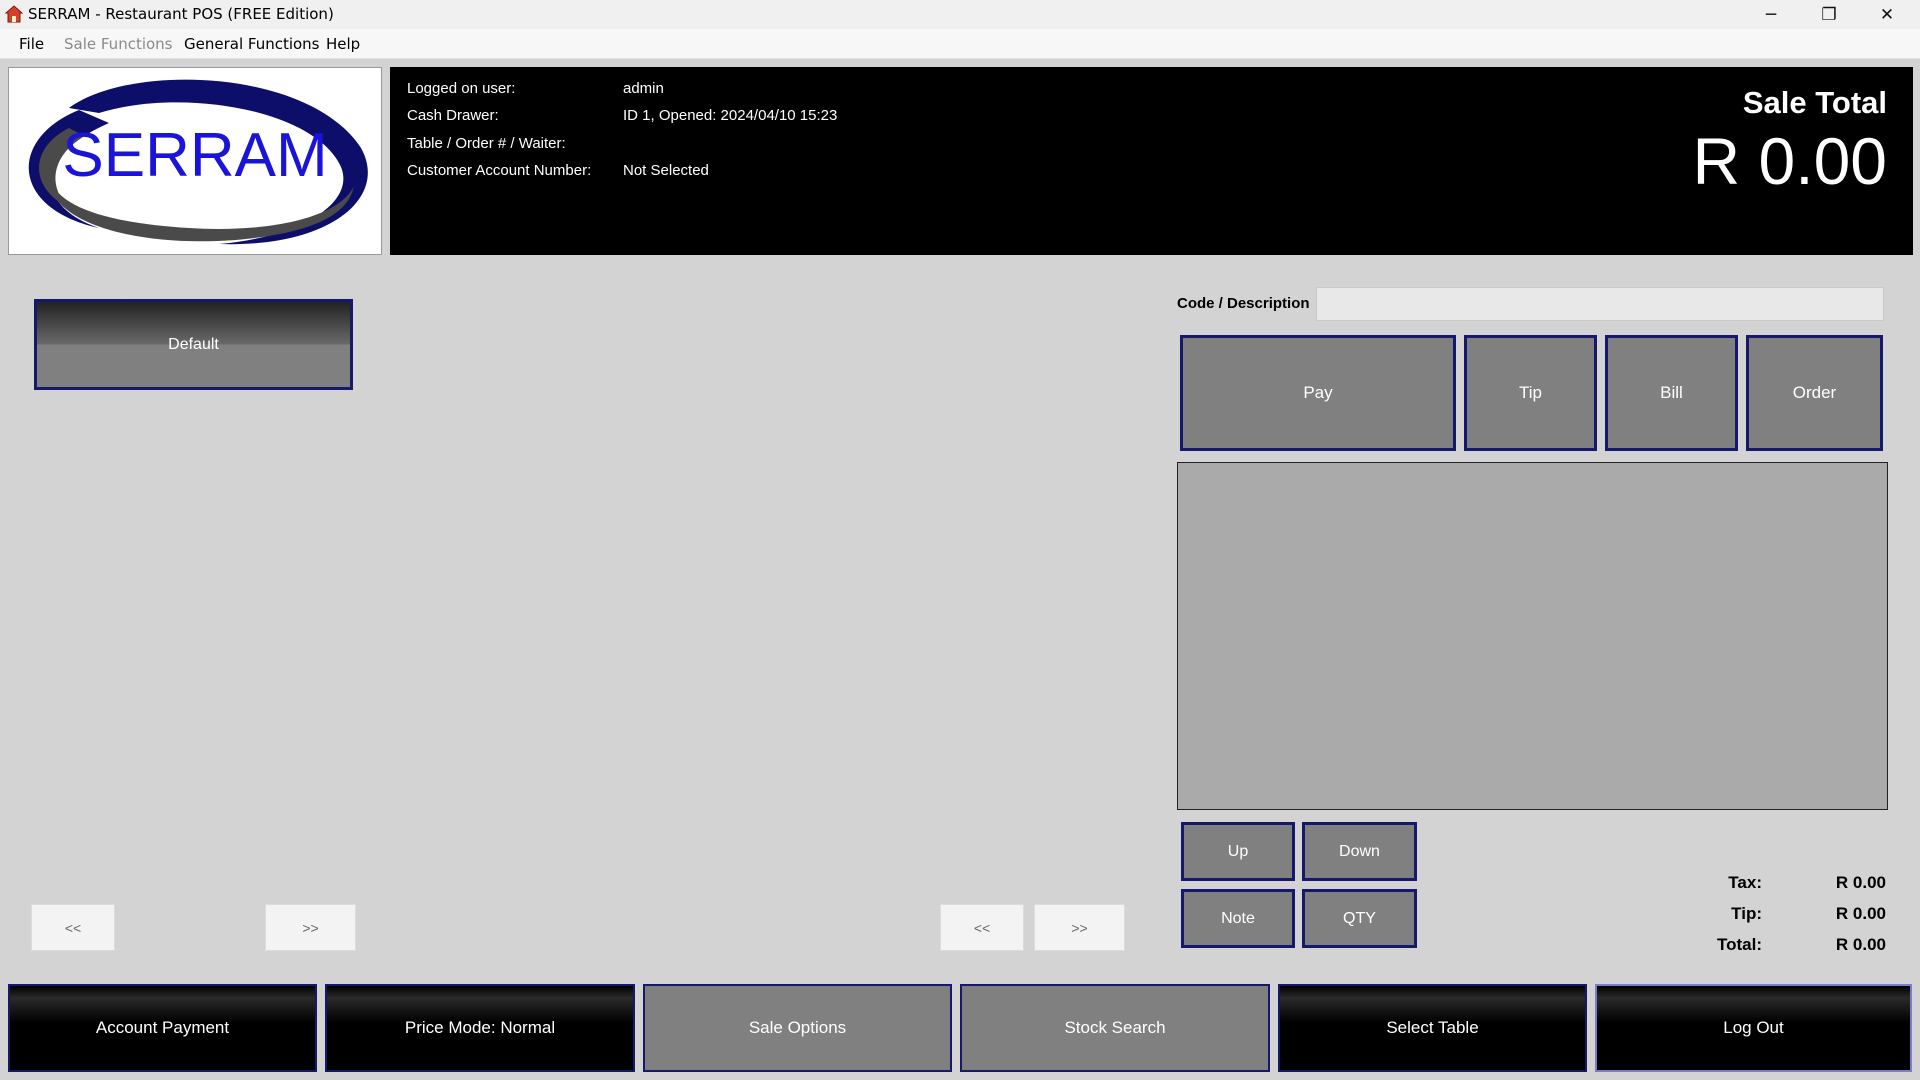  What do you see at coordinates (666, 170) in the screenshot?
I see `customer-account-value: Not Selected` at bounding box center [666, 170].